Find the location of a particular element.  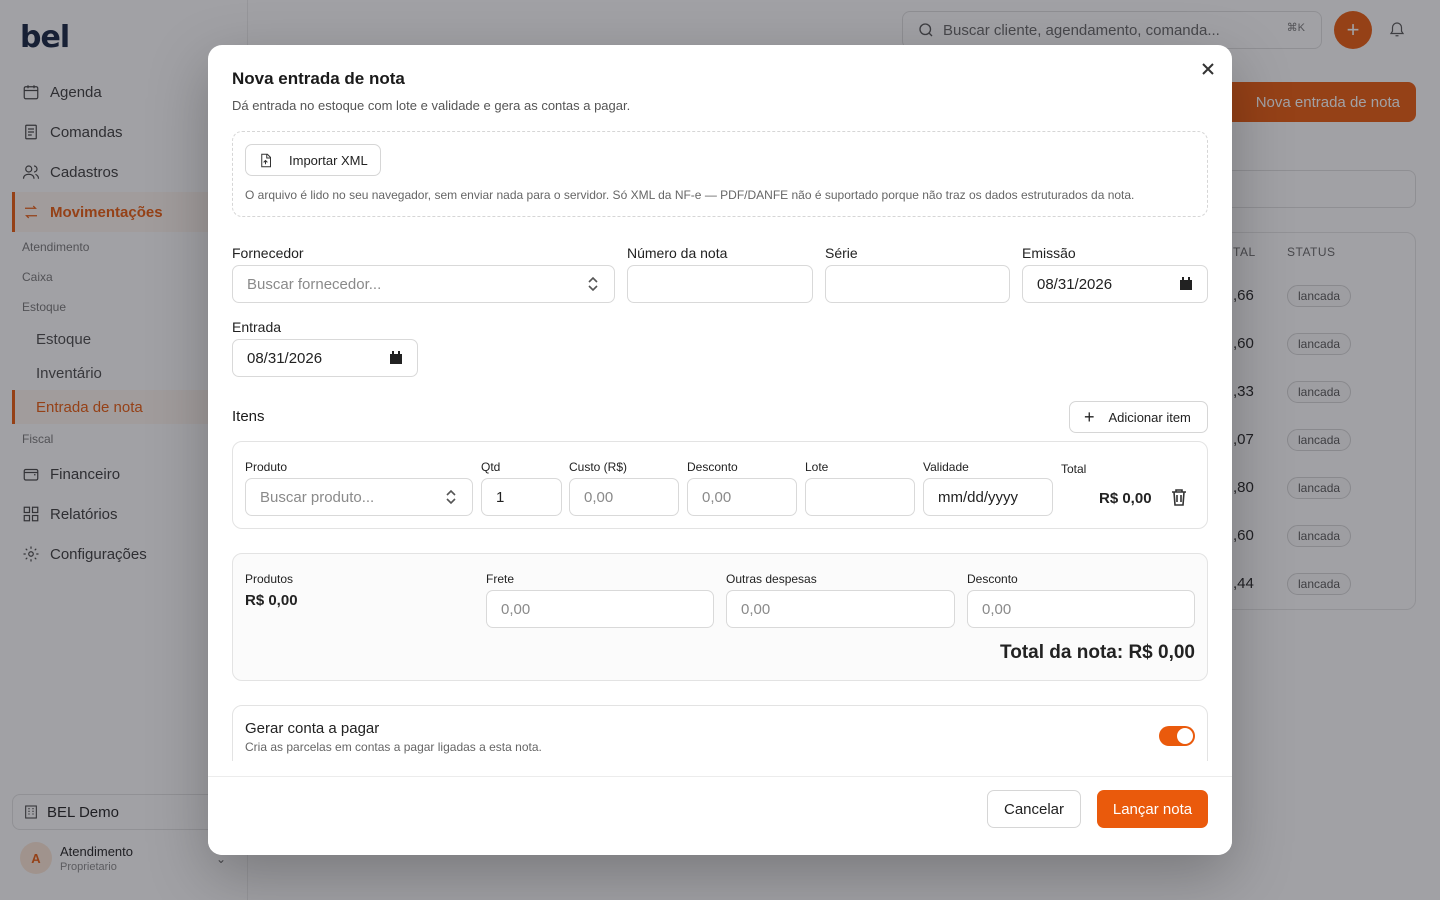

outras-despesas-label: Outras despesas is located at coordinates (771, 579).